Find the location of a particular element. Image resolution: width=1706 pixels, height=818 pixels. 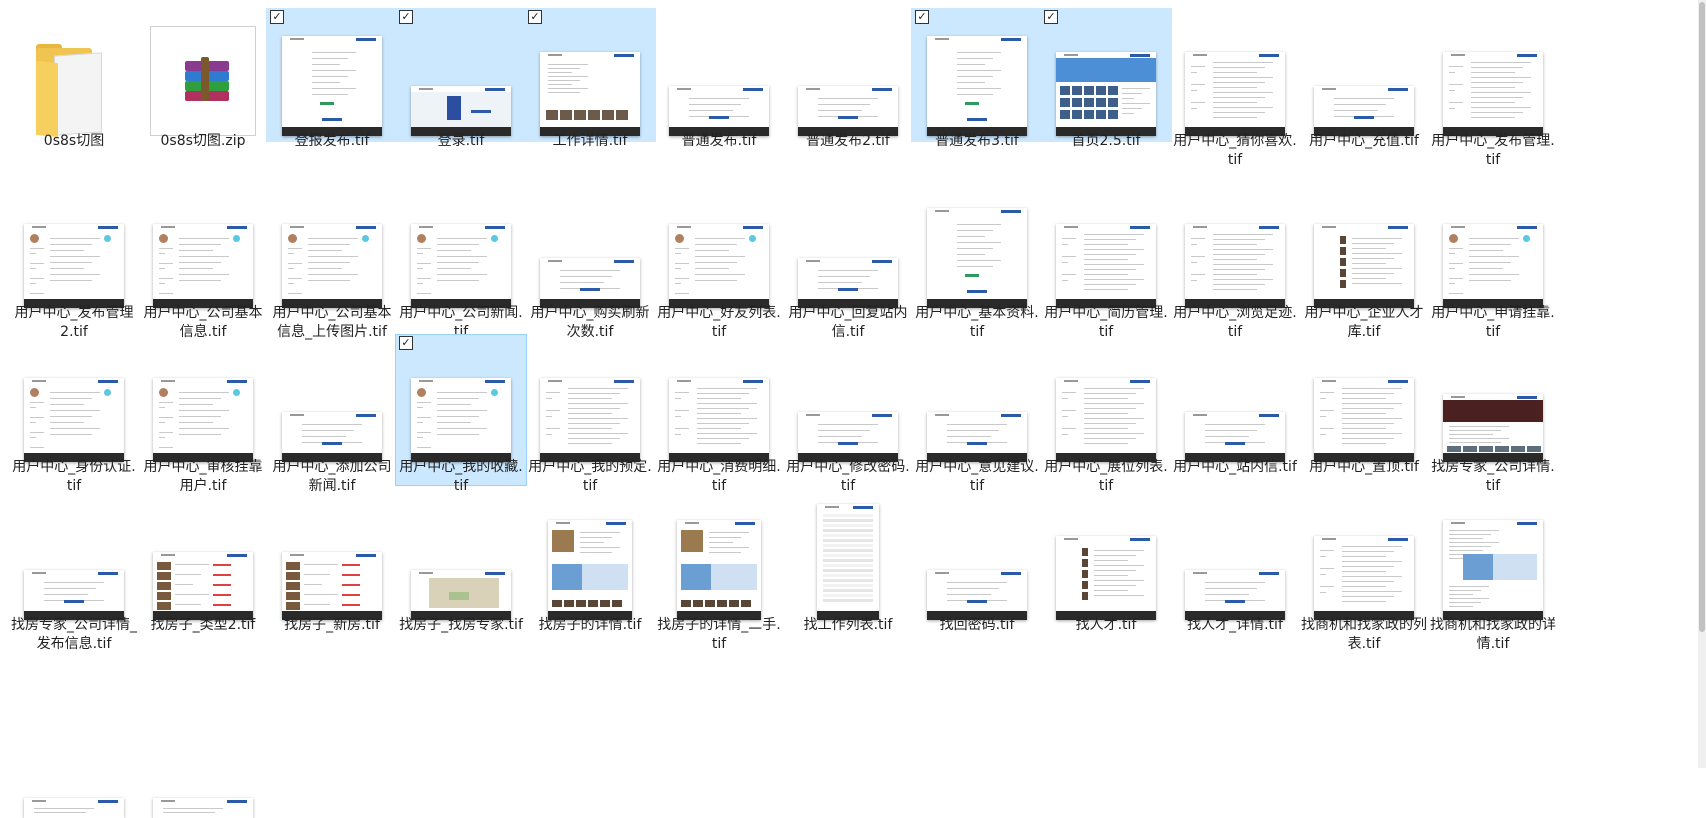

button is located at coordinates (332, 443).